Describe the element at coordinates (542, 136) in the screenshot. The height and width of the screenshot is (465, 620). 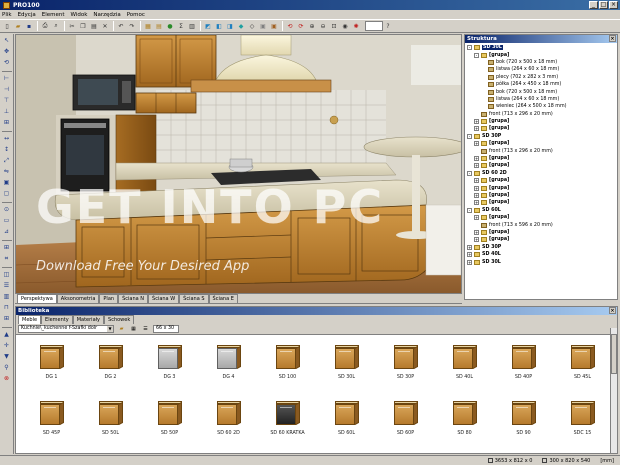
I see `tree-node: - SD 30P` at that location.